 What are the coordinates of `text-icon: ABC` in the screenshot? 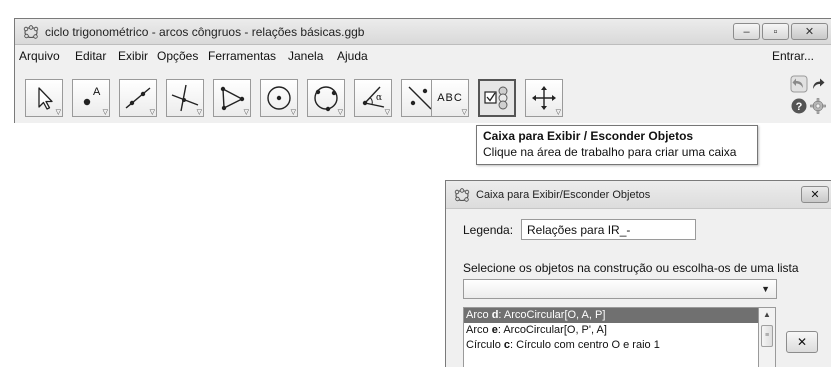 It's located at (450, 98).